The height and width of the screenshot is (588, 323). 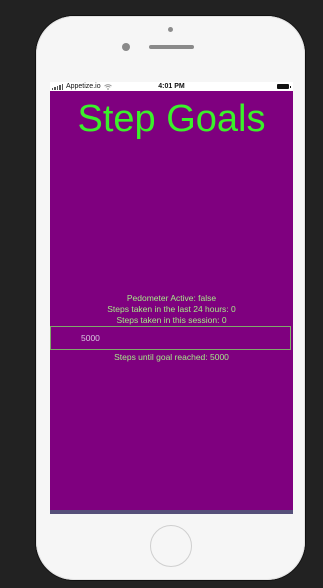 What do you see at coordinates (171, 546) in the screenshot?
I see `home-button` at bounding box center [171, 546].